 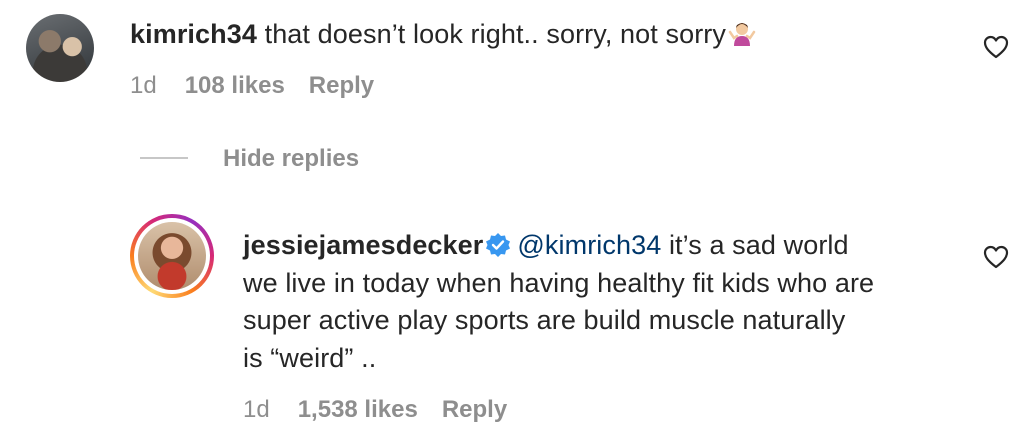 What do you see at coordinates (143, 85) in the screenshot?
I see `comment-1-time: 1d` at bounding box center [143, 85].